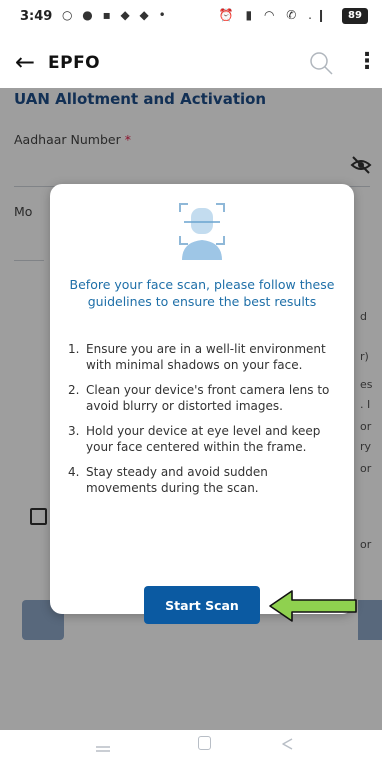 This screenshot has width=382, height=758. What do you see at coordinates (74, 431) in the screenshot?
I see `guideline-number: 3.` at bounding box center [74, 431].